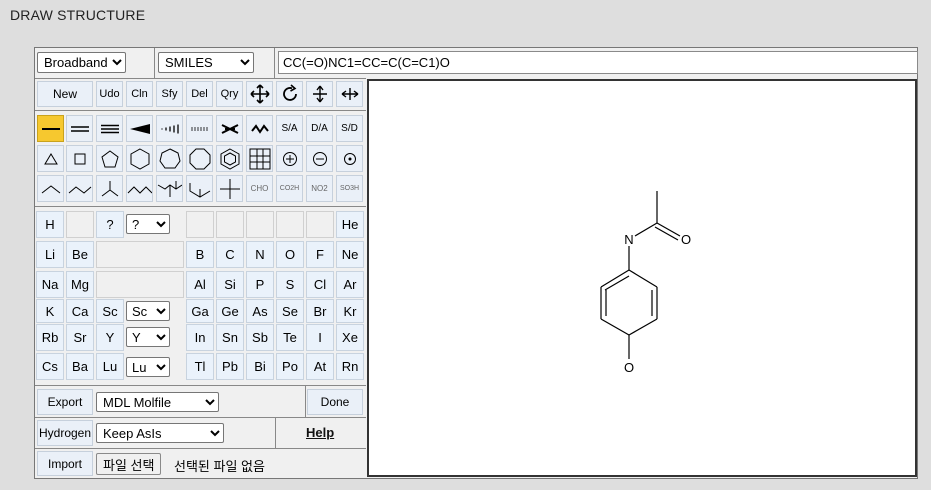 The width and height of the screenshot is (931, 490). What do you see at coordinates (65, 433) in the screenshot?
I see `hydrogen-button: Hydrogen` at bounding box center [65, 433].